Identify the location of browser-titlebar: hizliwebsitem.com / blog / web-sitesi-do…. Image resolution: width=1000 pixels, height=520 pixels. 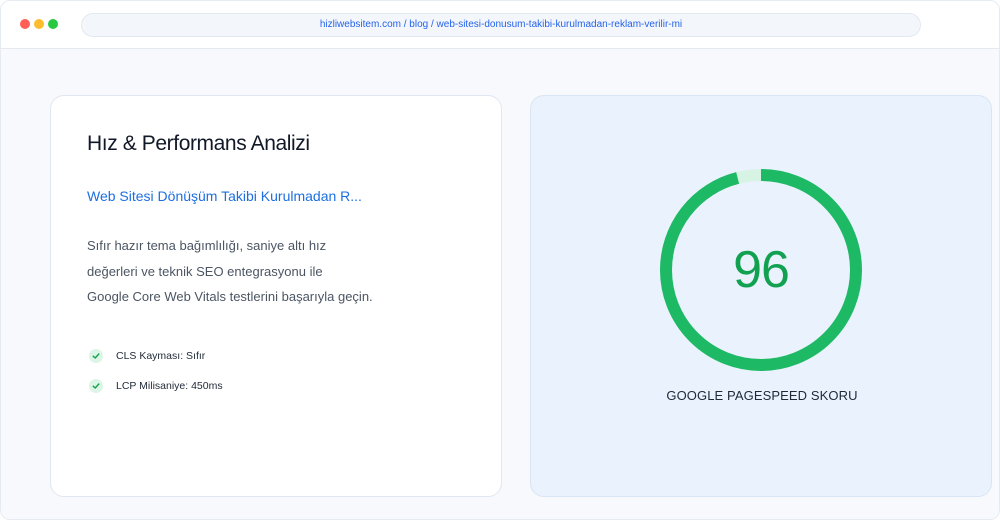
(500, 25).